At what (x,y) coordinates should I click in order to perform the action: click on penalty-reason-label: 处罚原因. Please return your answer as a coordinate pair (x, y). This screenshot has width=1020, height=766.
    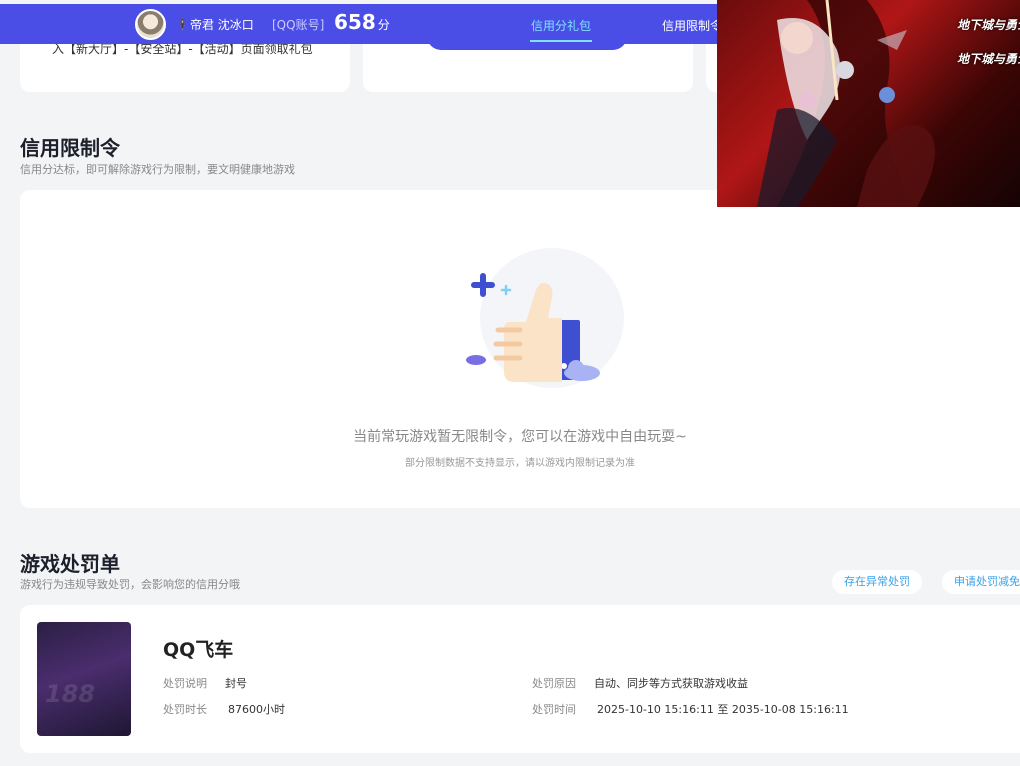
    Looking at the image, I should click on (554, 683).